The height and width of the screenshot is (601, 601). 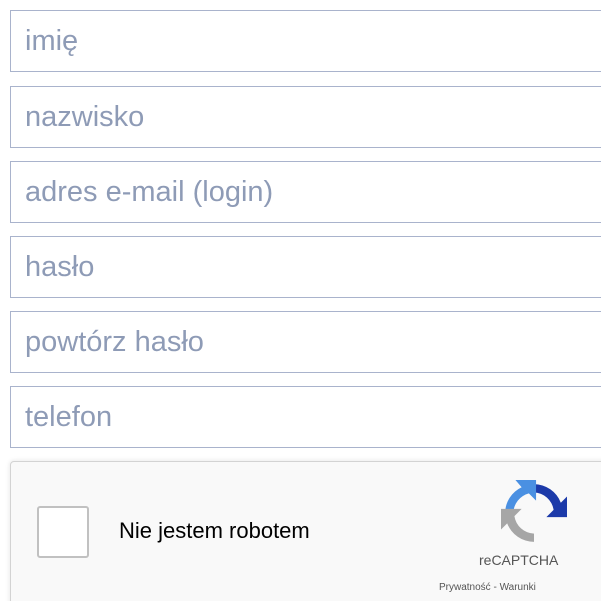 I want to click on first-name-input, so click(x=305, y=41).